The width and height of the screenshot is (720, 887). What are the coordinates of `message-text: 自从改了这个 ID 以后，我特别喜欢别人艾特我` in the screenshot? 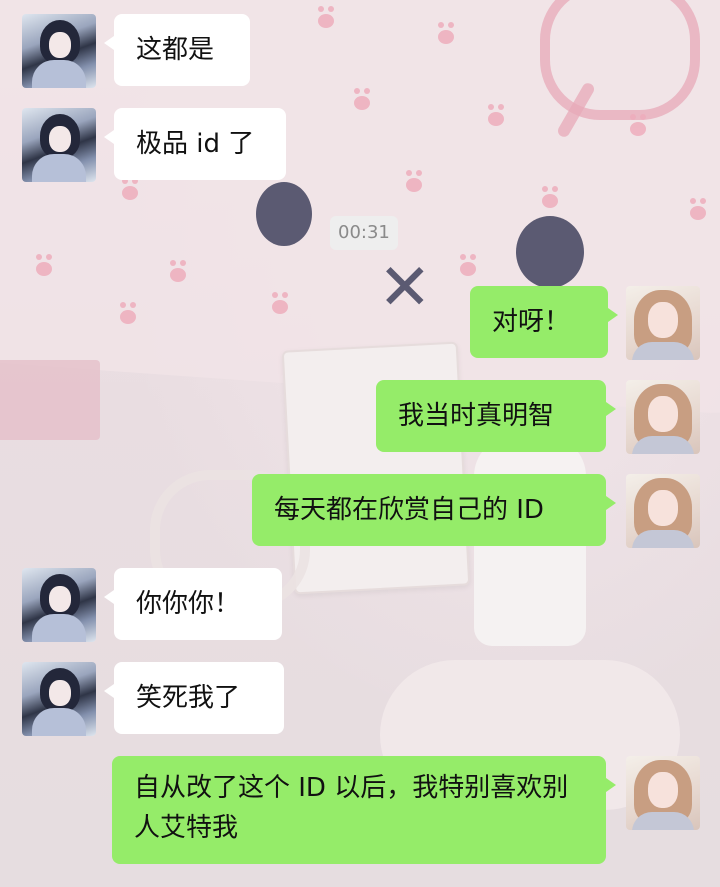 It's located at (351, 808).